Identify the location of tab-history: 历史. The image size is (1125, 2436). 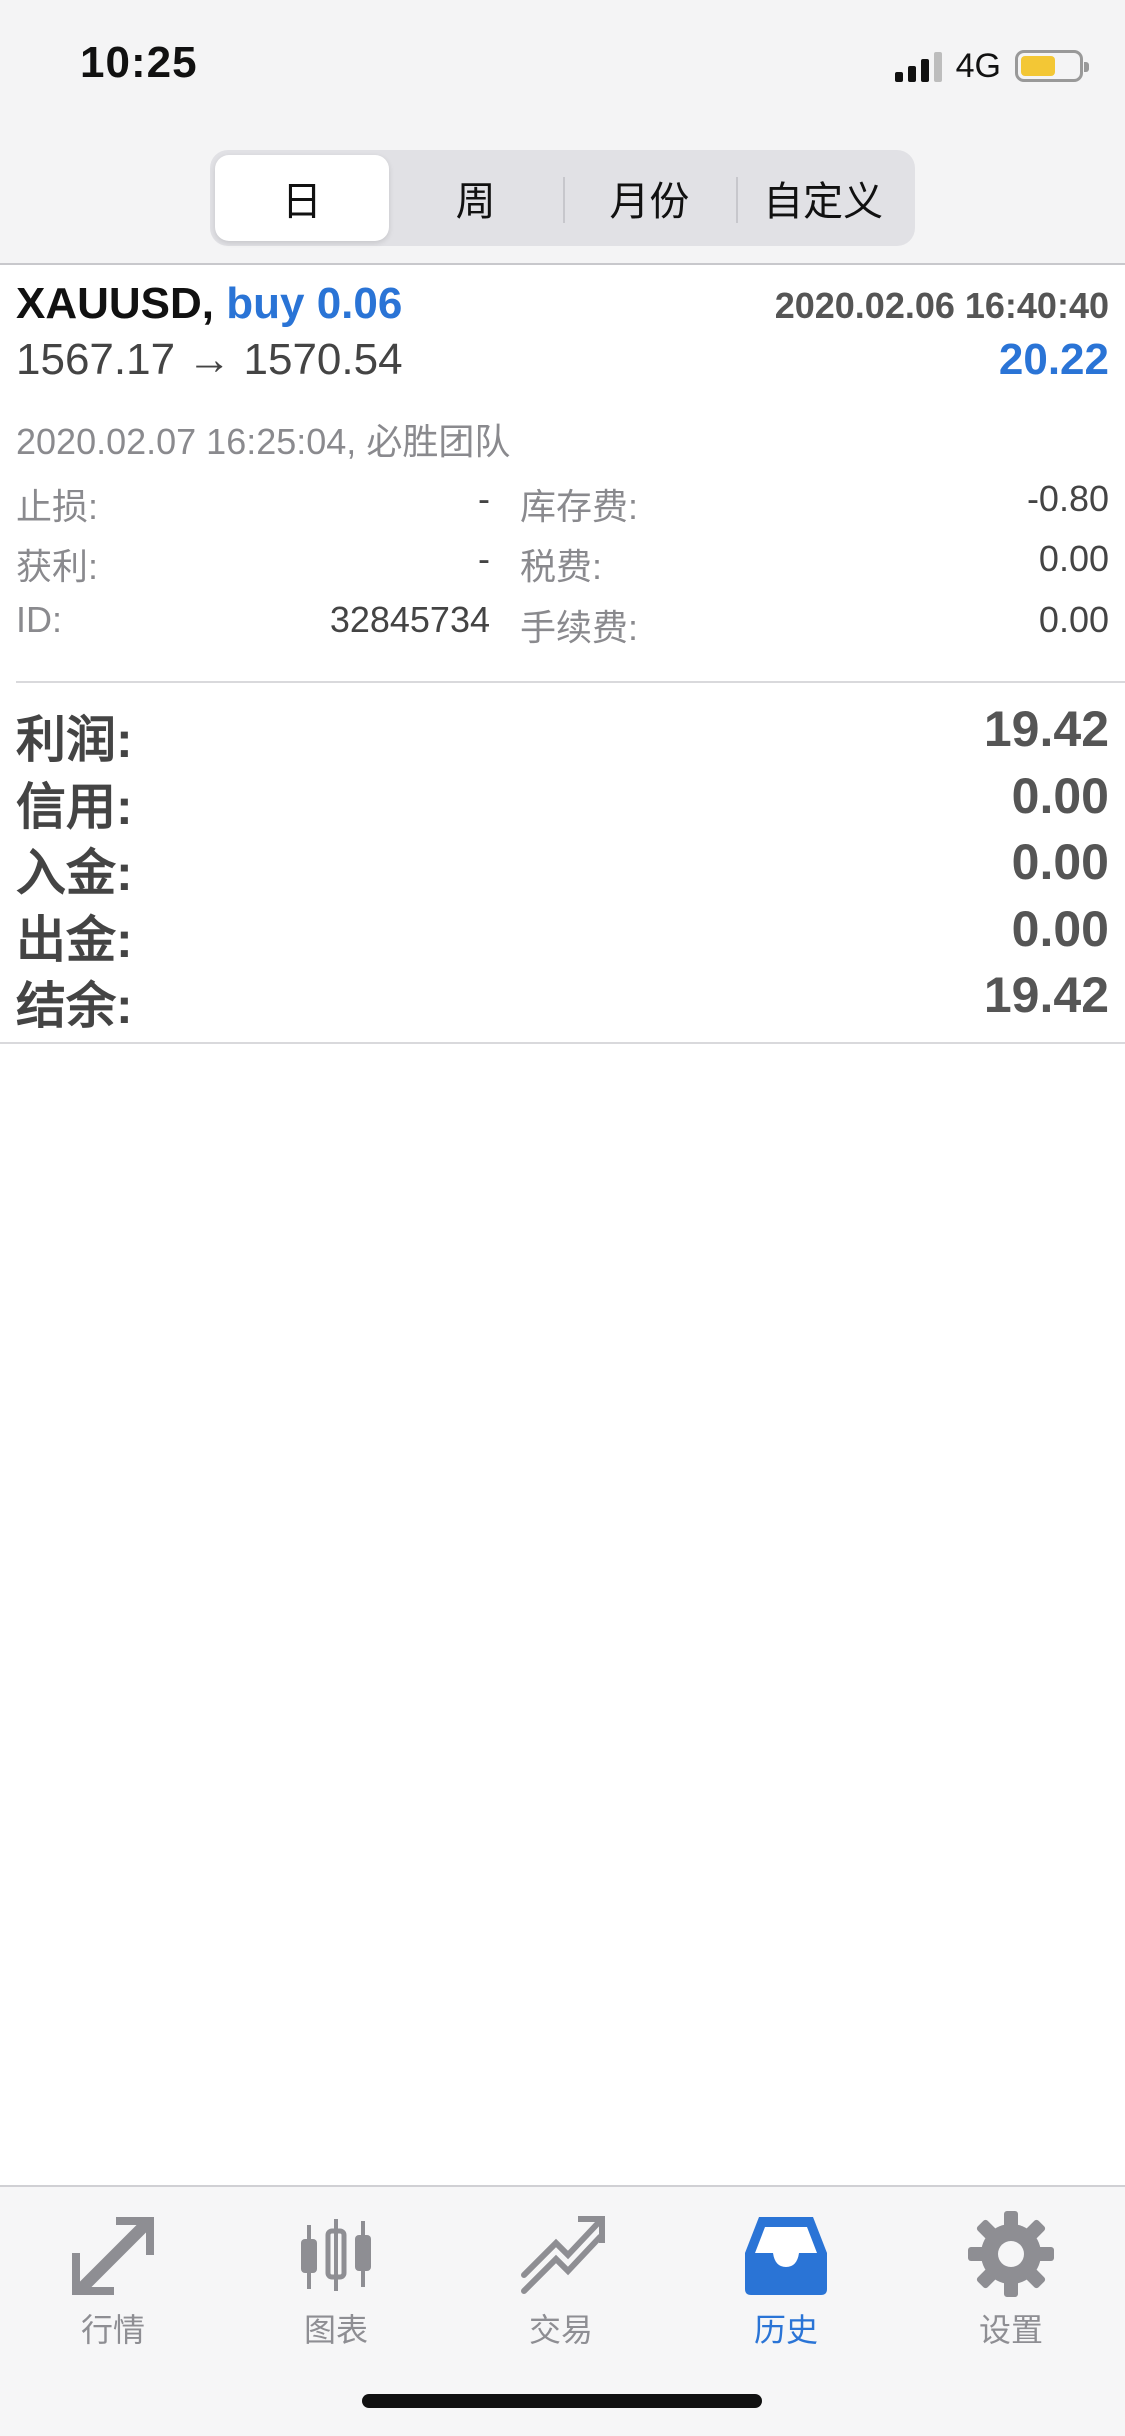
(786, 2280).